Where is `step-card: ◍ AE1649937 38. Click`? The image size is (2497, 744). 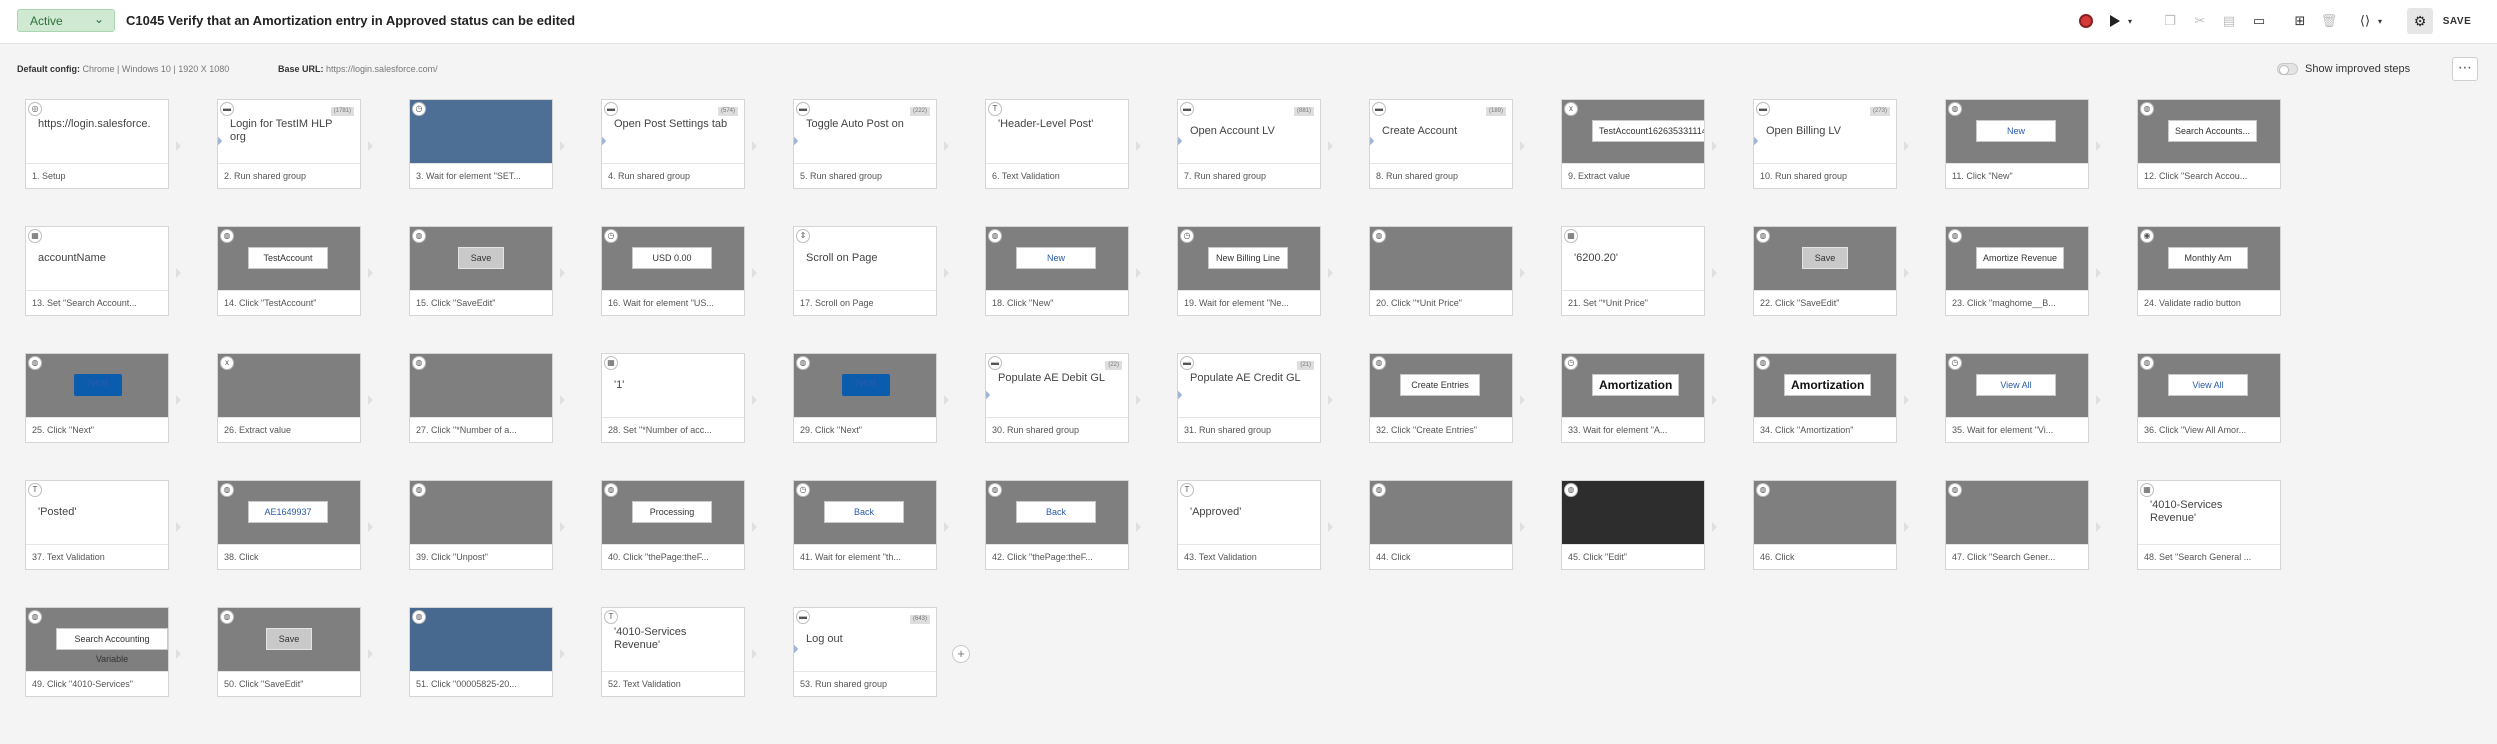
step-card: ◍ AE1649937 38. Click is located at coordinates (289, 525).